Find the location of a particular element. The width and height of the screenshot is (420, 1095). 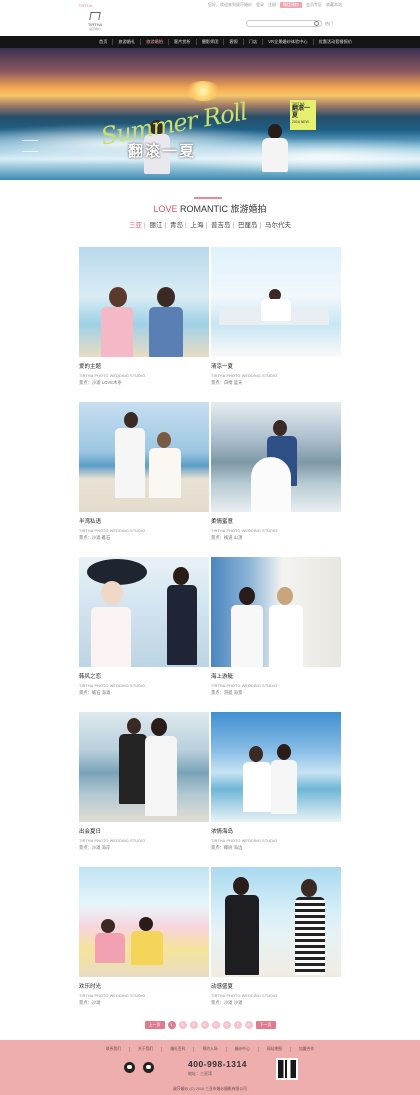

footer-link: 加盟合作 is located at coordinates (306, 1049).